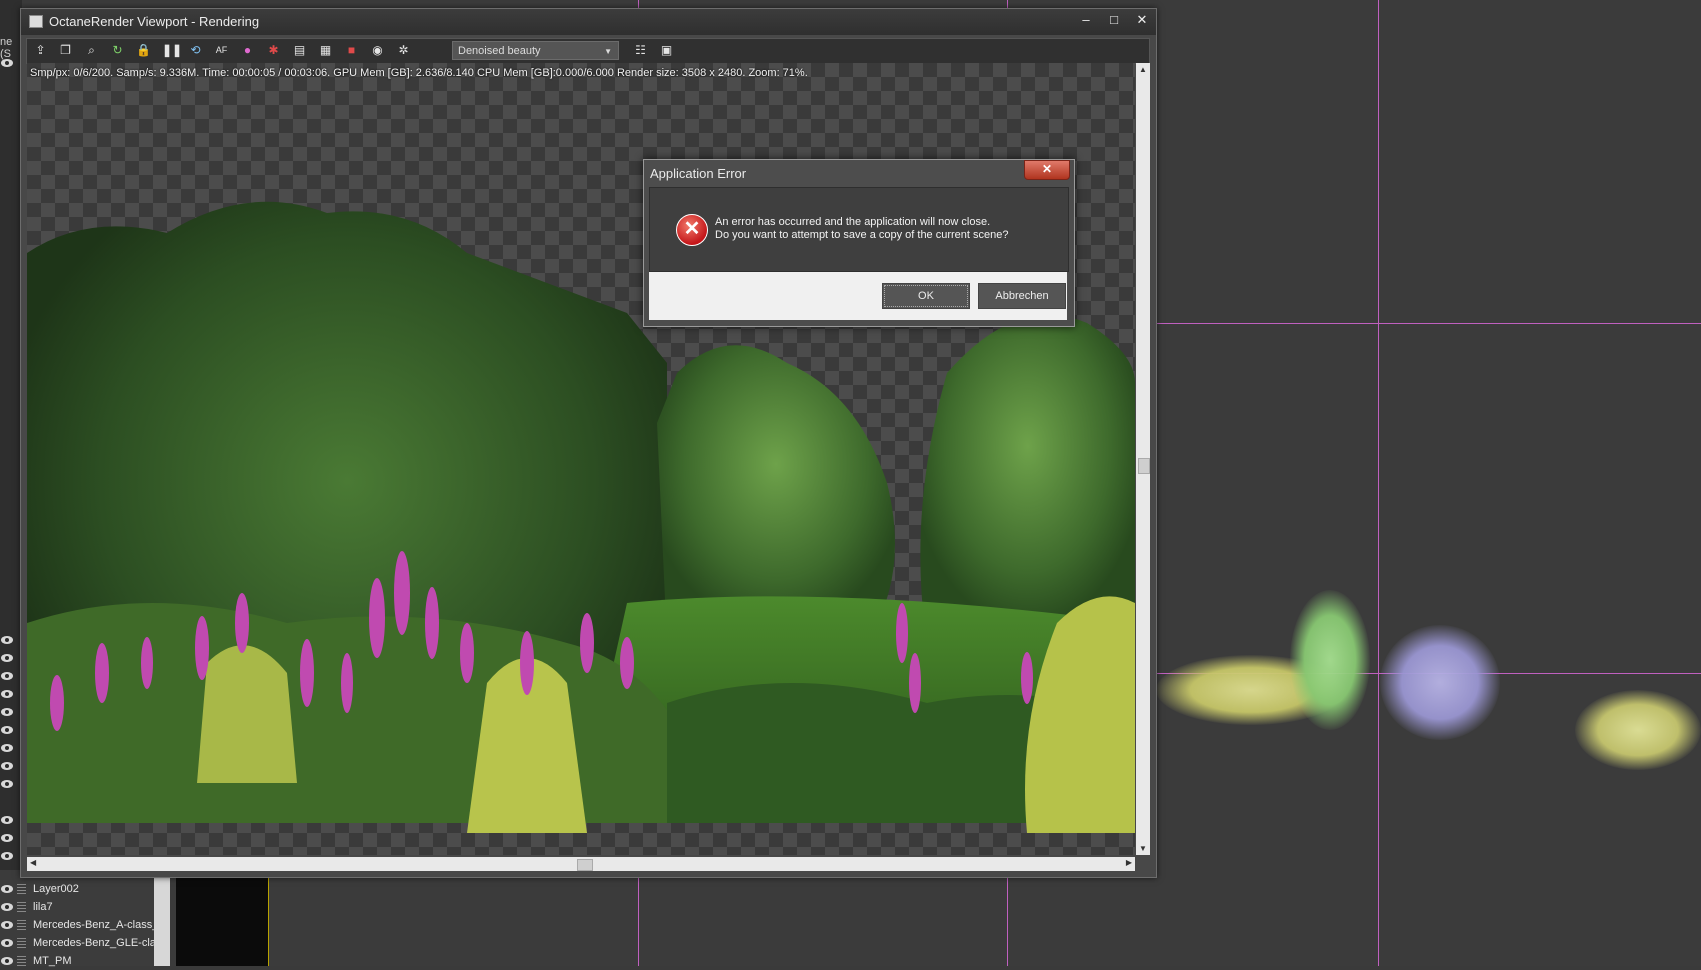  What do you see at coordinates (52, 961) in the screenshot?
I see `layer-name: MT_PM` at bounding box center [52, 961].